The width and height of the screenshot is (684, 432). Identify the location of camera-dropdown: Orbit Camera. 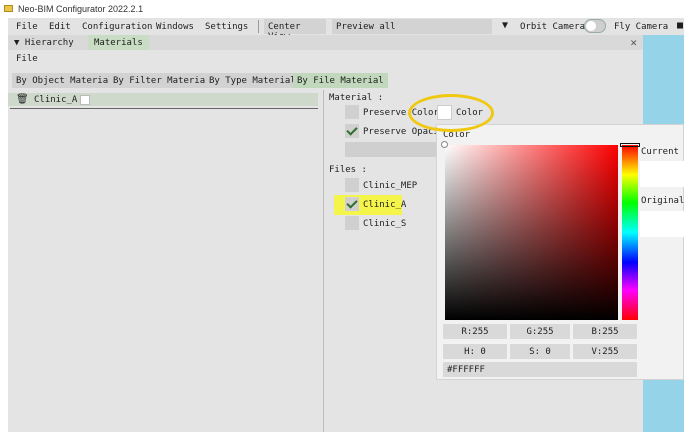
(552, 27).